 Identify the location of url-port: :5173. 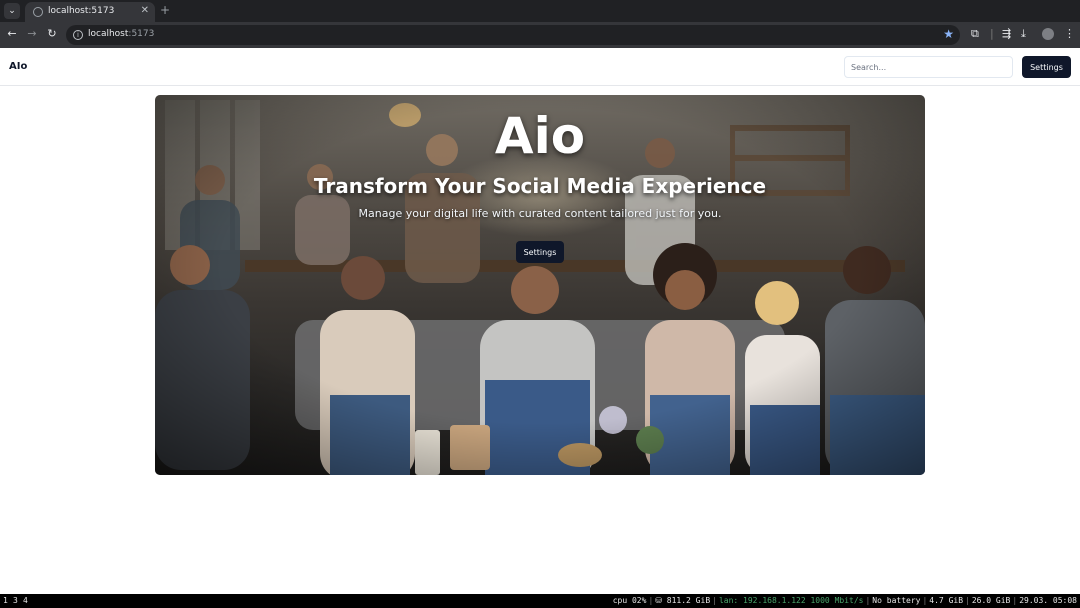
(141, 34).